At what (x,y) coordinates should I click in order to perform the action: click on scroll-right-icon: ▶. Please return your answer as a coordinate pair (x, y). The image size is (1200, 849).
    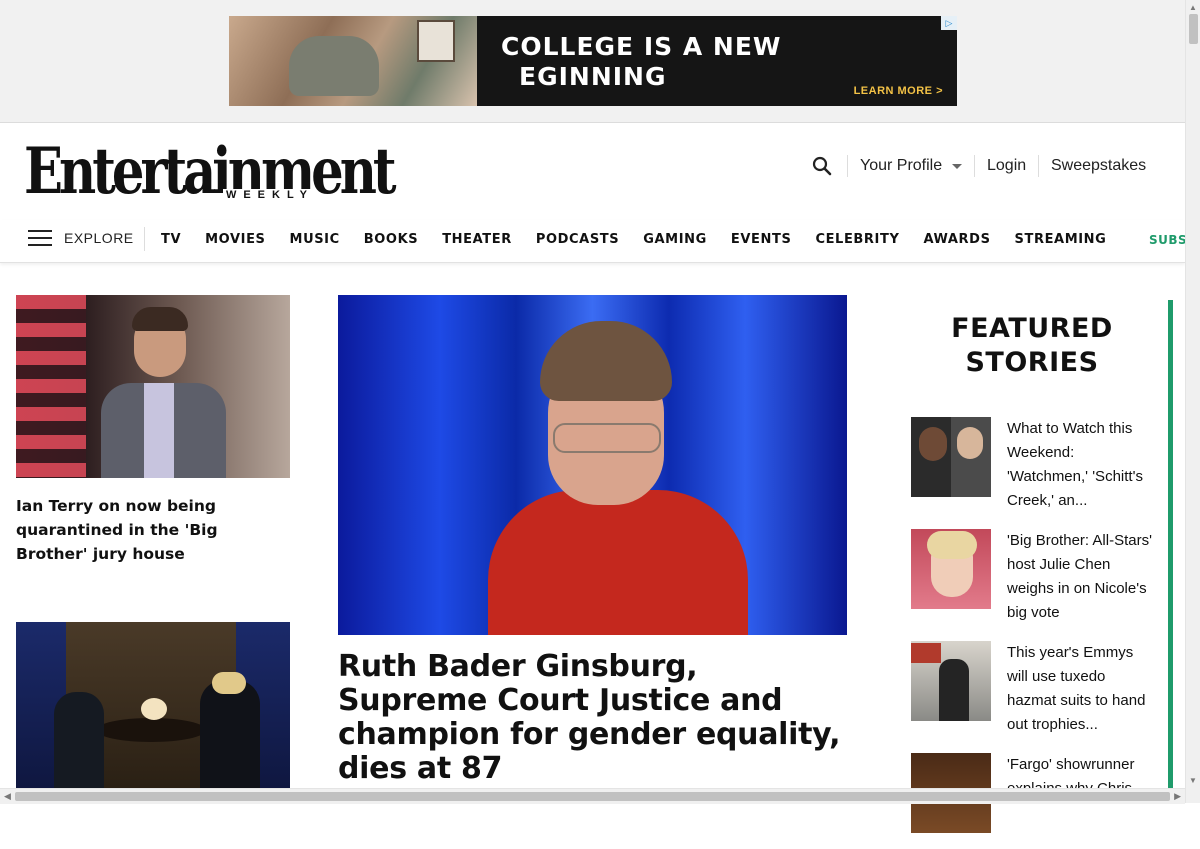
    Looking at the image, I should click on (1177, 796).